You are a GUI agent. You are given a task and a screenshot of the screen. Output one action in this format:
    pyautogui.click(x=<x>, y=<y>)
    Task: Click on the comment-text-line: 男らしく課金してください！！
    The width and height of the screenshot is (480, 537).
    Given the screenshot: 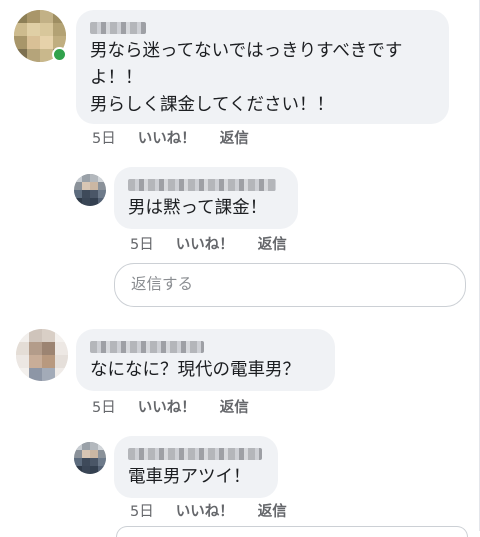 What is the action you would take?
    pyautogui.click(x=212, y=105)
    